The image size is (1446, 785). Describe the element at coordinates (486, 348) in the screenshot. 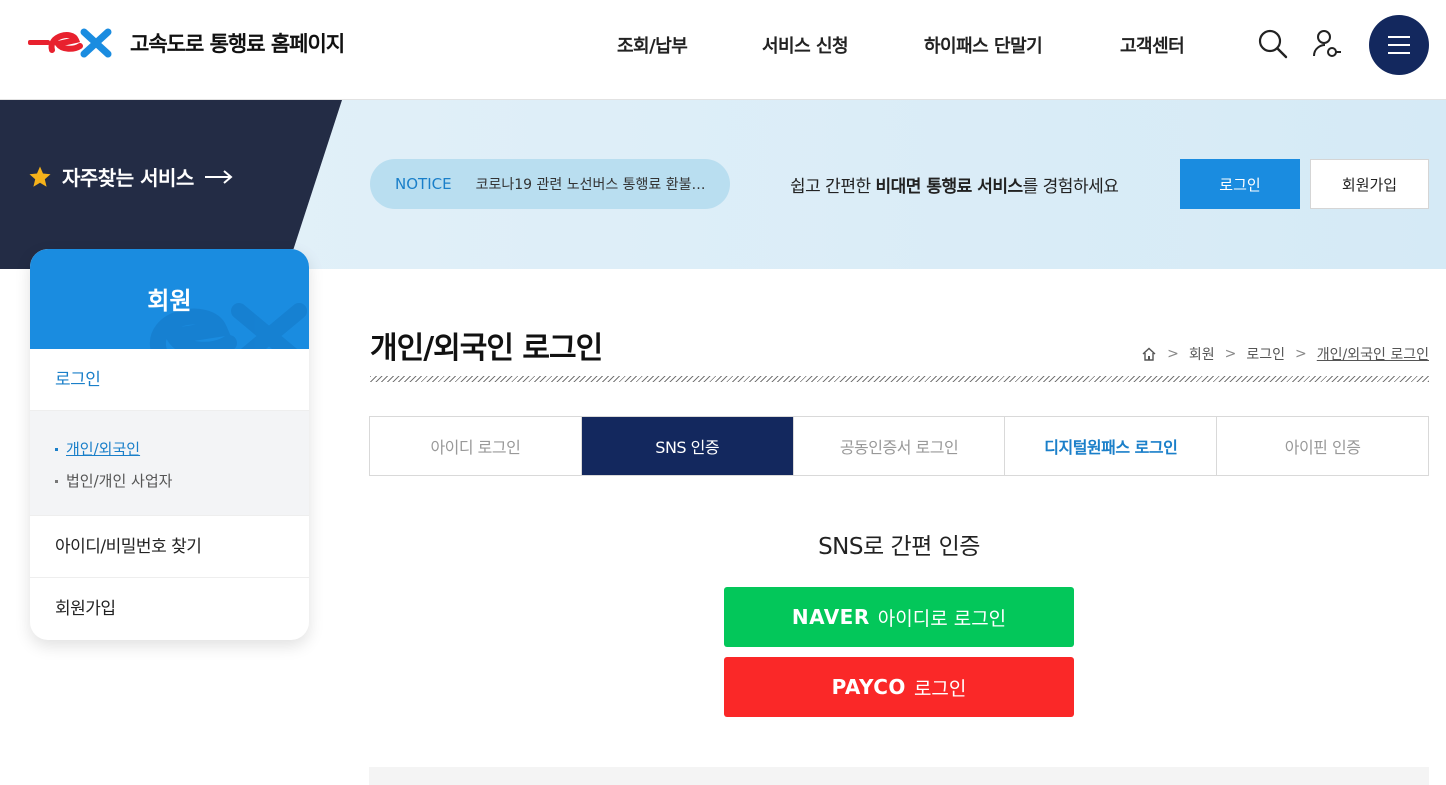

I see `page-title: 개인/외국인 로그인` at that location.